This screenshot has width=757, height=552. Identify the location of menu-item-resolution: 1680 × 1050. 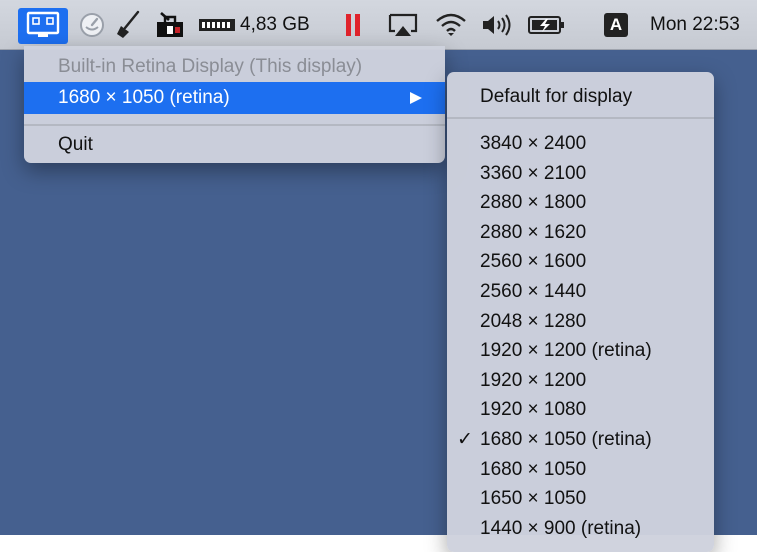
(580, 470).